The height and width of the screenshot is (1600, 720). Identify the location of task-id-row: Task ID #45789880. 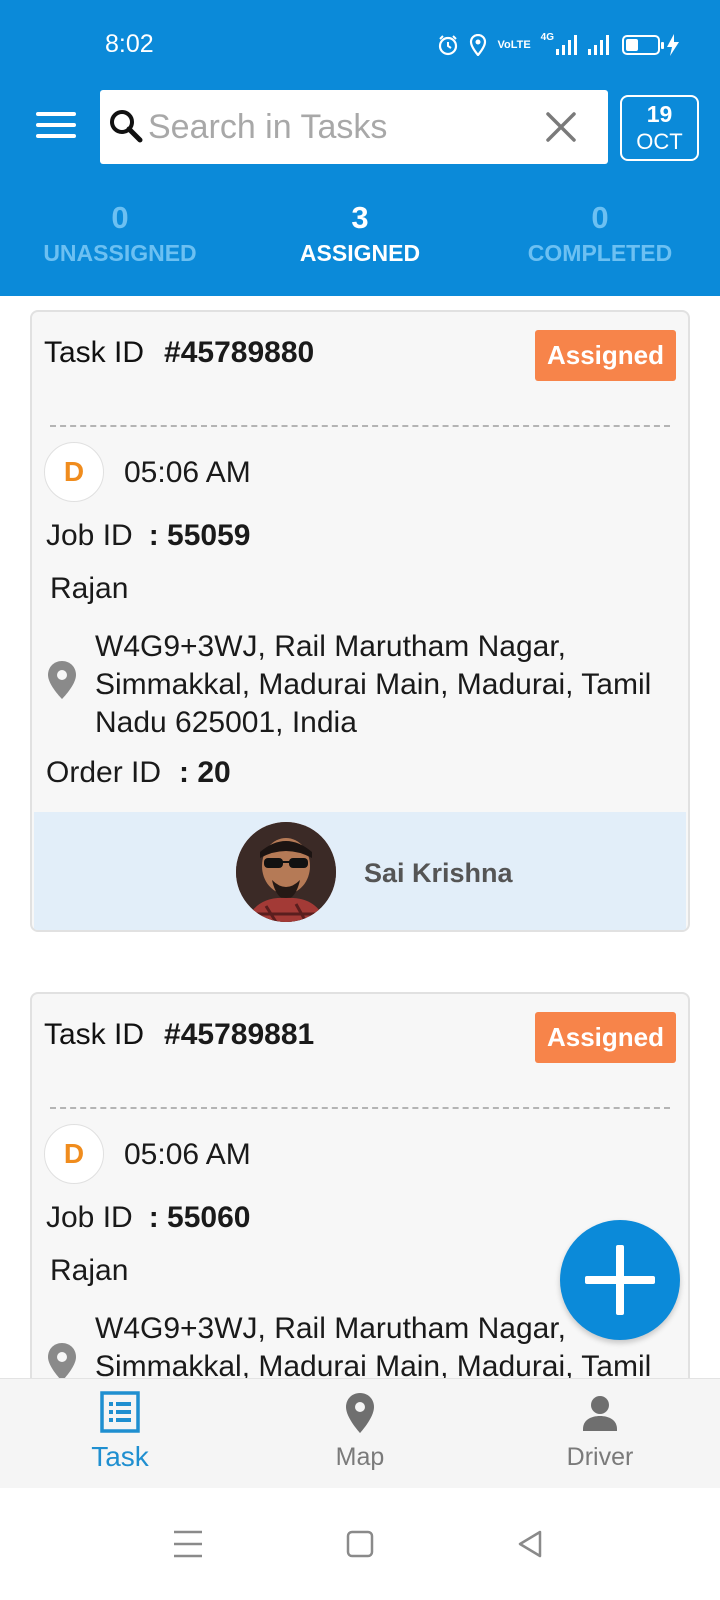
(179, 353).